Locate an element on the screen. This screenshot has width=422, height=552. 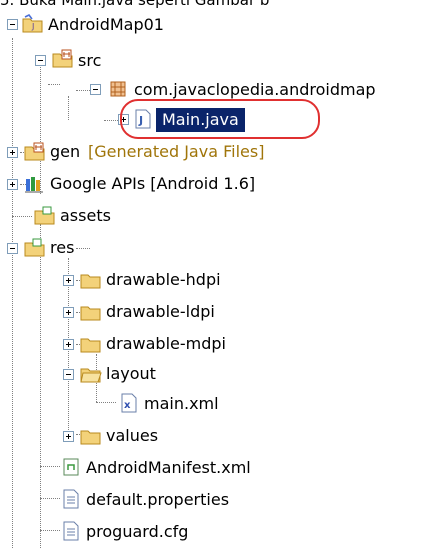
caption-text: 5. Buka Main.java seperti Gambar b is located at coordinates (211, 4).